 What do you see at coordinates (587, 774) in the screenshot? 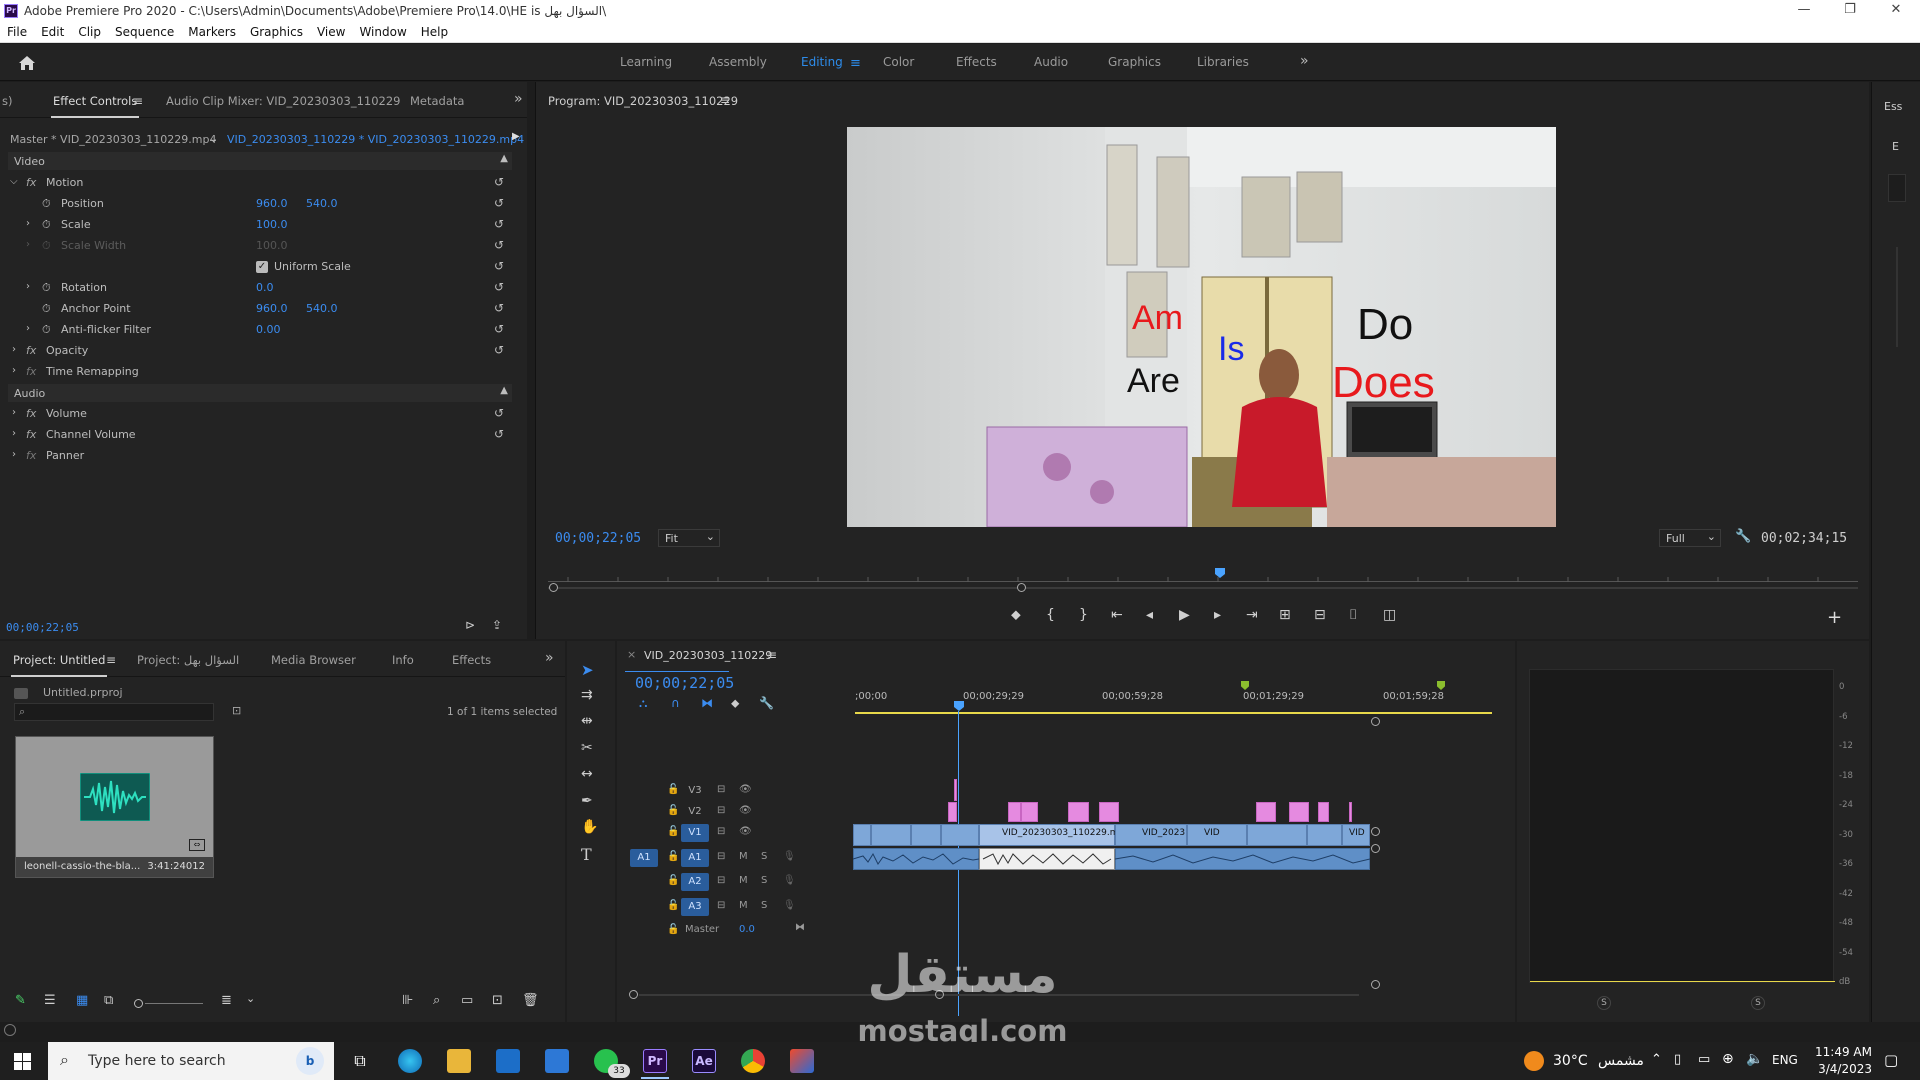
I see `slip-tool-icon: ↔` at bounding box center [587, 774].